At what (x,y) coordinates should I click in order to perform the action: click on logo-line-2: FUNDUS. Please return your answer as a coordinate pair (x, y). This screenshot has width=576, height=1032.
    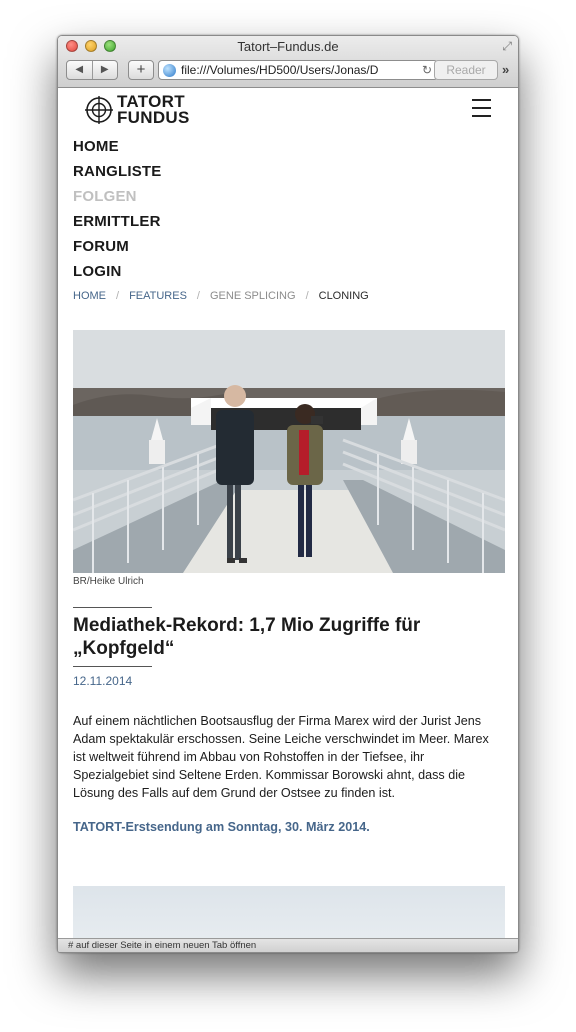
    Looking at the image, I should click on (153, 117).